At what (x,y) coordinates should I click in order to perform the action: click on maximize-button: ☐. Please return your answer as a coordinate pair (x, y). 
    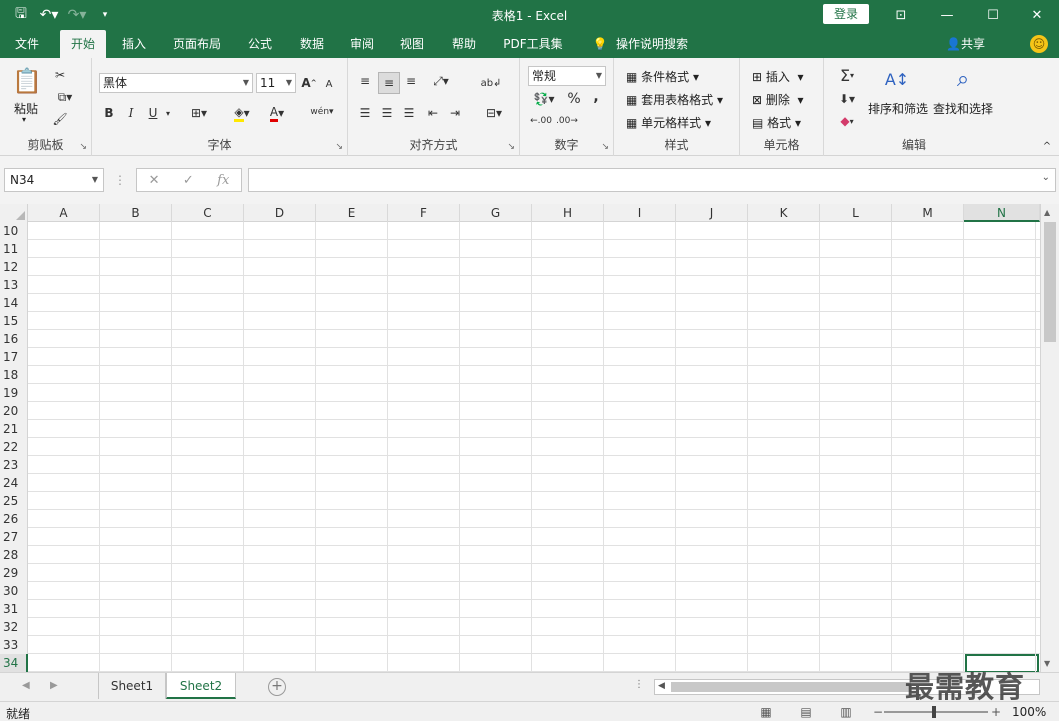
    Looking at the image, I should click on (993, 15).